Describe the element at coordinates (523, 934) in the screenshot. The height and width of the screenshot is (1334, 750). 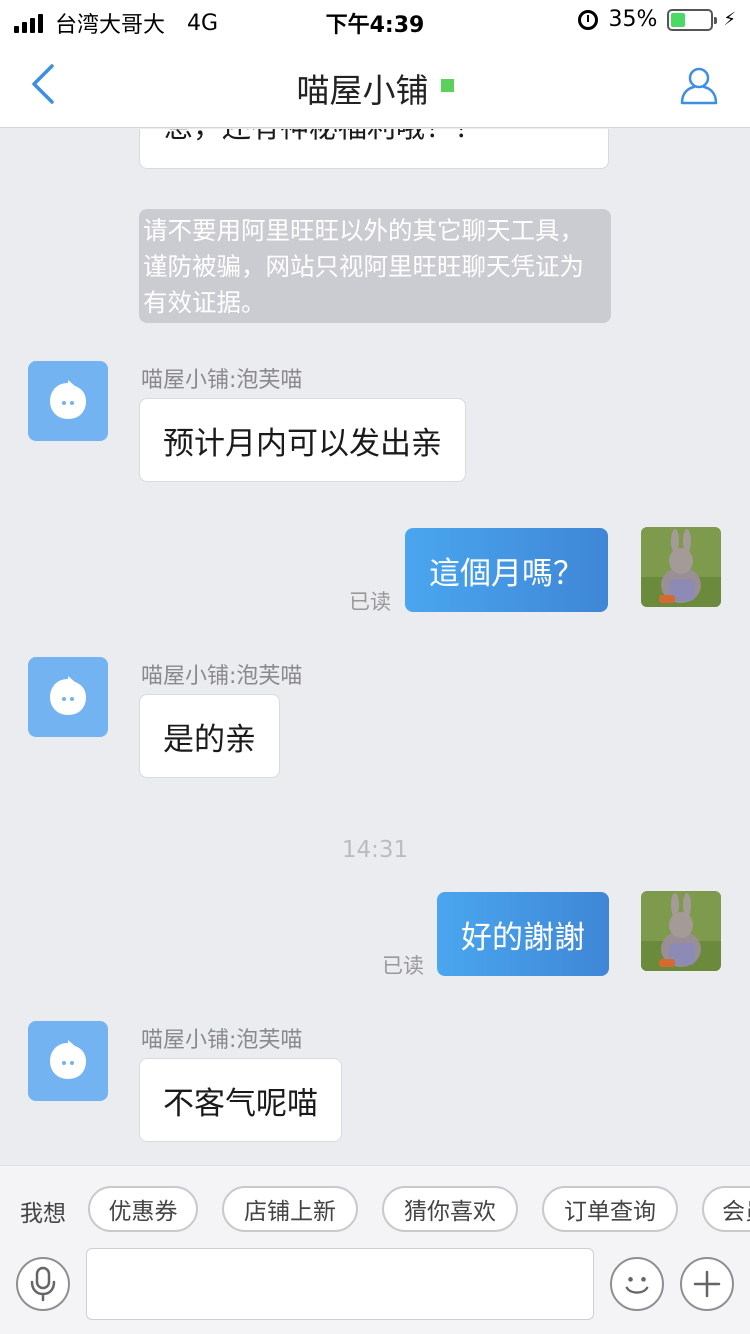
I see `message-bubble-outgoing: 好的謝謝` at that location.